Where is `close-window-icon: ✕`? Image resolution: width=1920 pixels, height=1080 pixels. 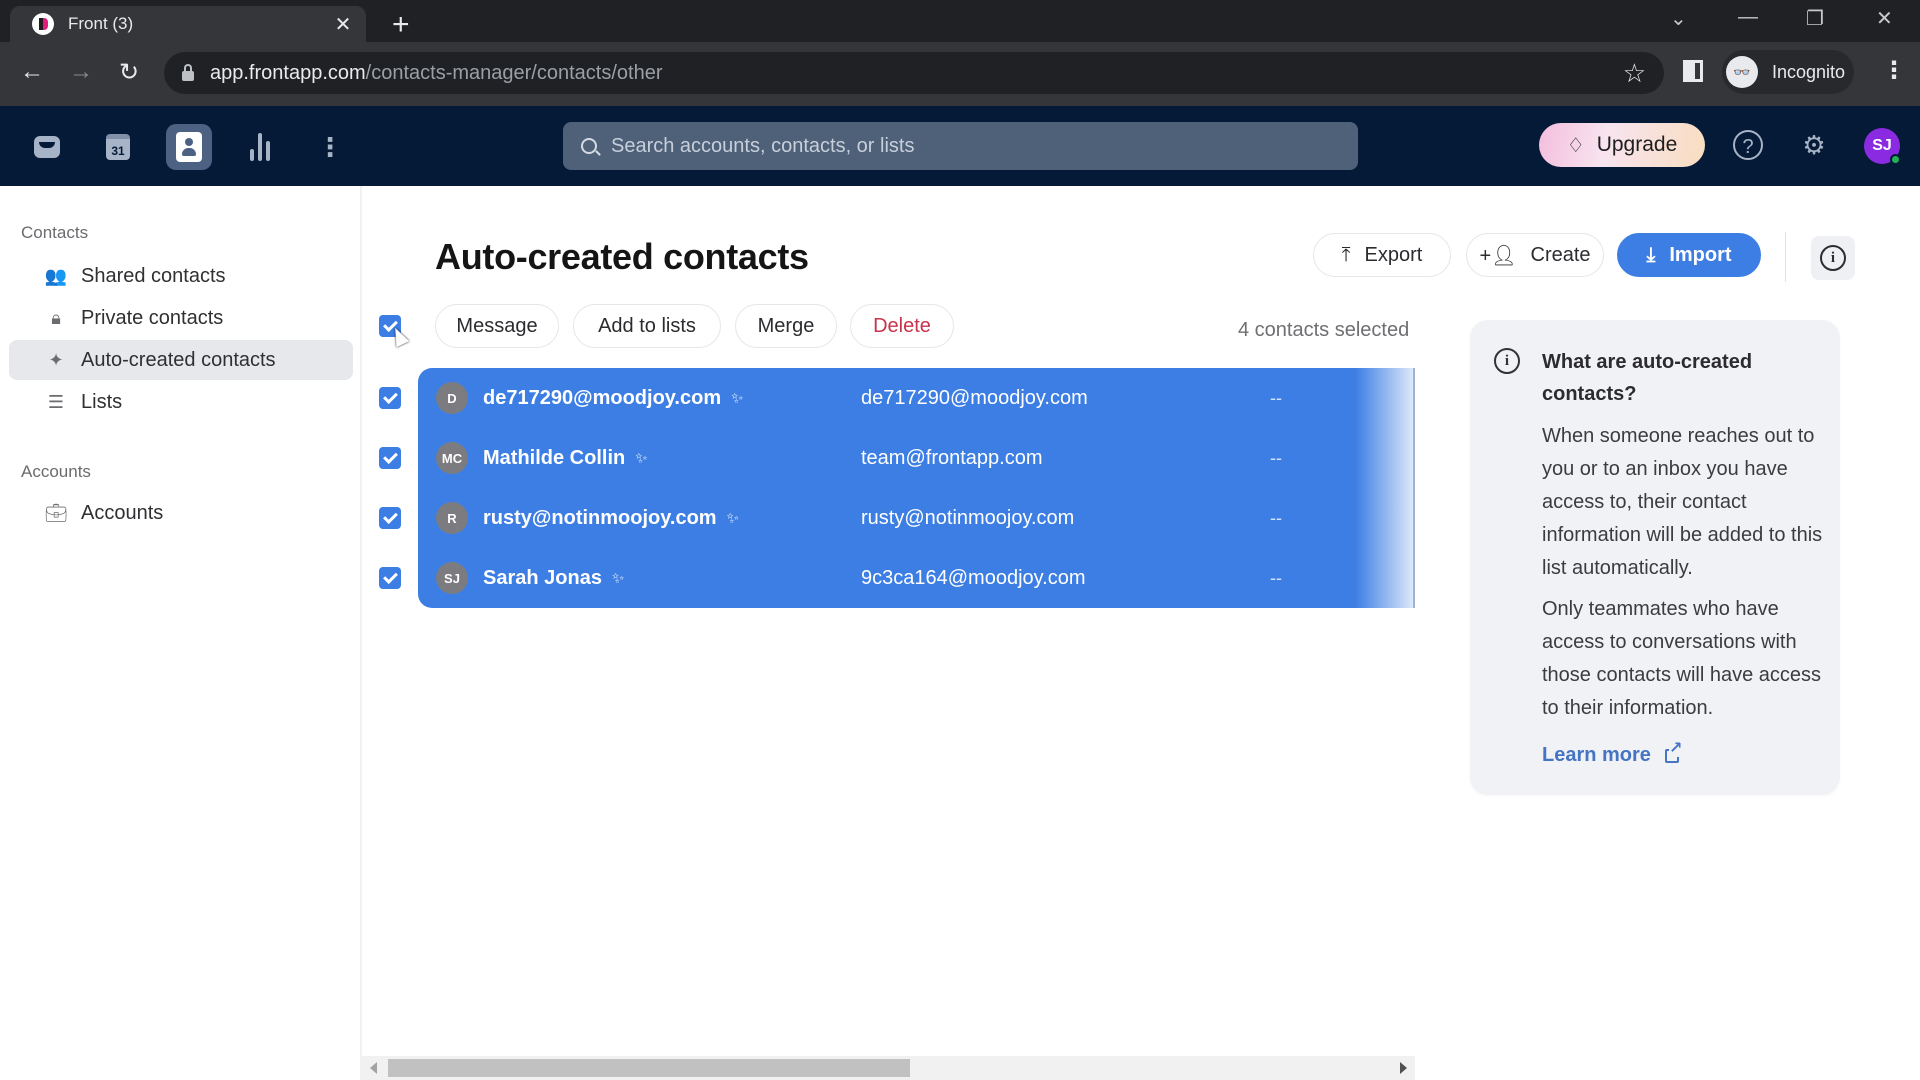 close-window-icon: ✕ is located at coordinates (1884, 18).